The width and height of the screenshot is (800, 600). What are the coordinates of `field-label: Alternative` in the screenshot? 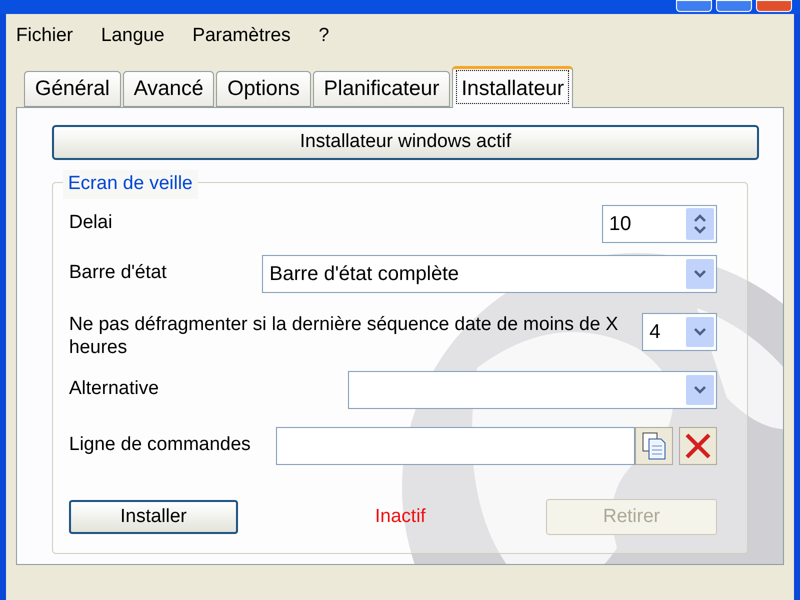 It's located at (114, 389).